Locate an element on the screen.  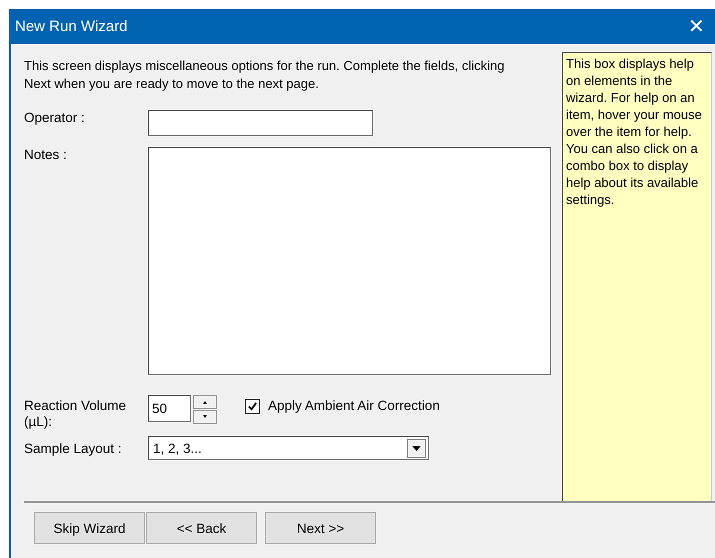
field-label: Reaction Volume (µL): is located at coordinates (76, 414).